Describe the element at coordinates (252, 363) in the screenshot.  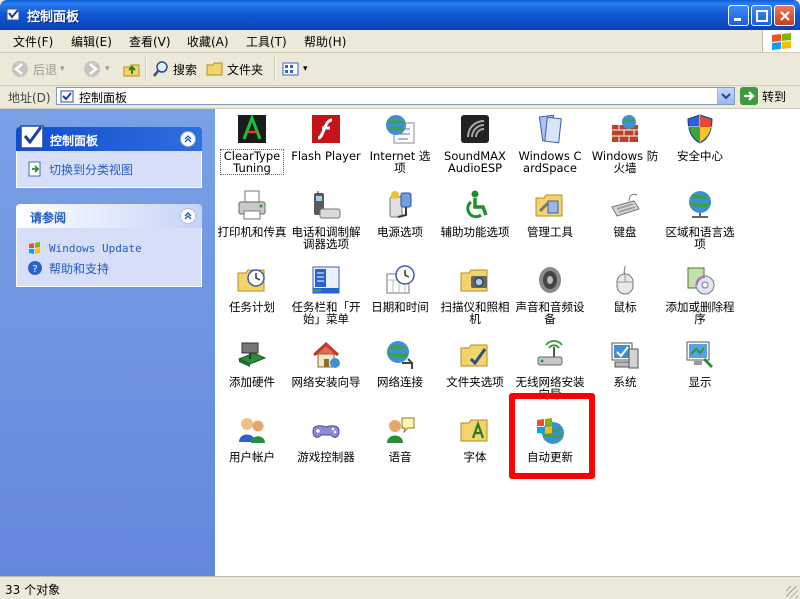
I see `add-hardware-item: 添加硬件` at that location.